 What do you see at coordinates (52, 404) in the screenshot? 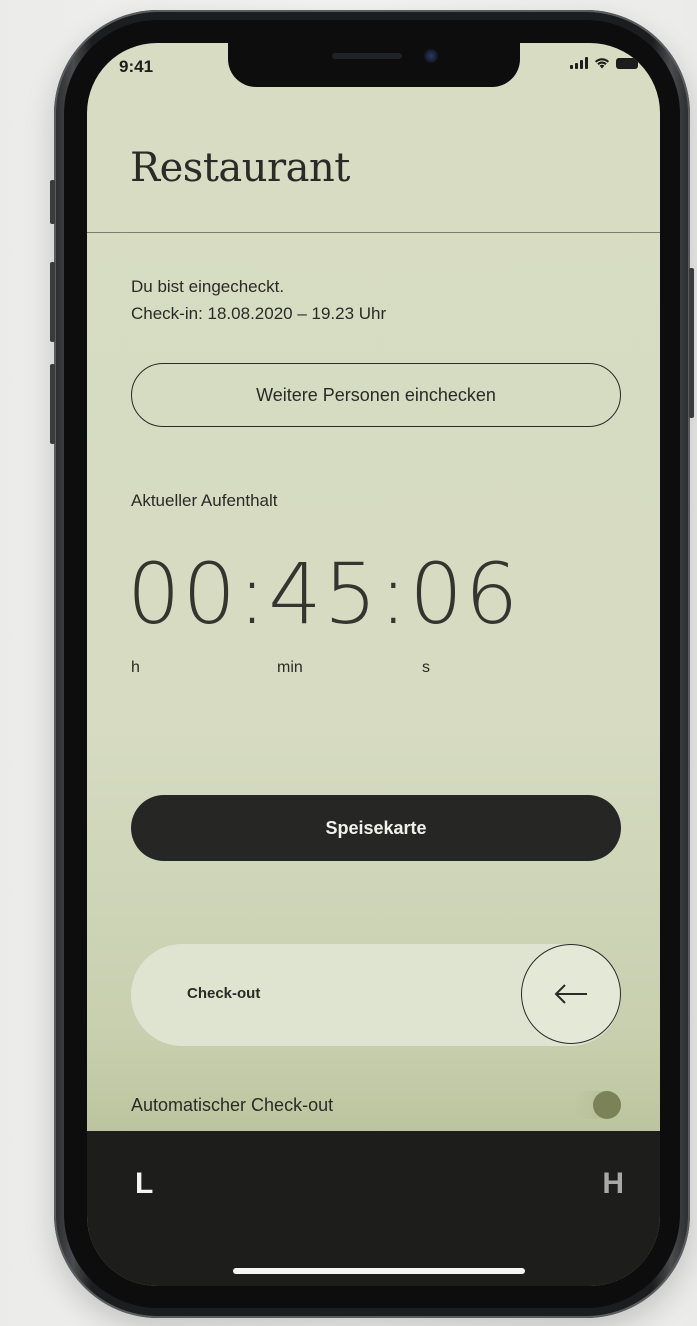
I see `volume-down-button` at bounding box center [52, 404].